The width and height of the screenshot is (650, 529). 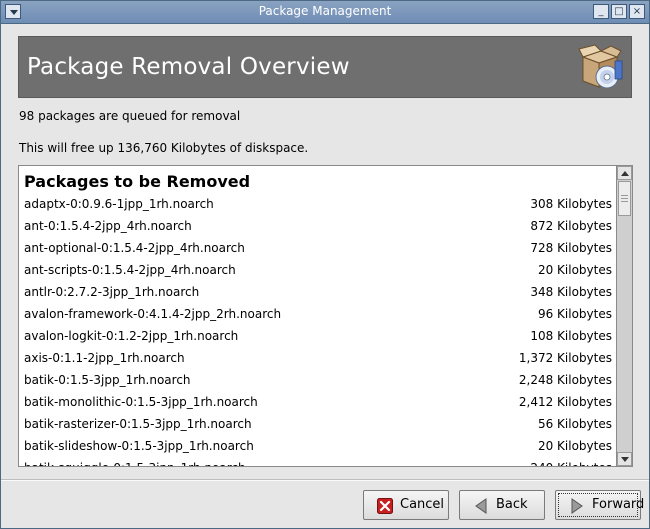 I want to click on window-title: Package Management, so click(x=325, y=11).